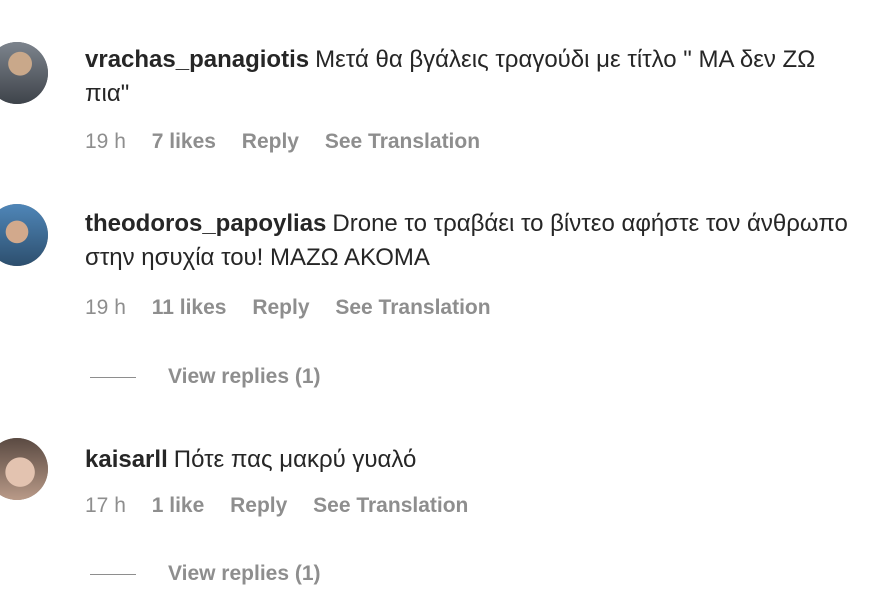 This screenshot has width=880, height=589. What do you see at coordinates (189, 307) in the screenshot?
I see `likes-count: 11 likes` at bounding box center [189, 307].